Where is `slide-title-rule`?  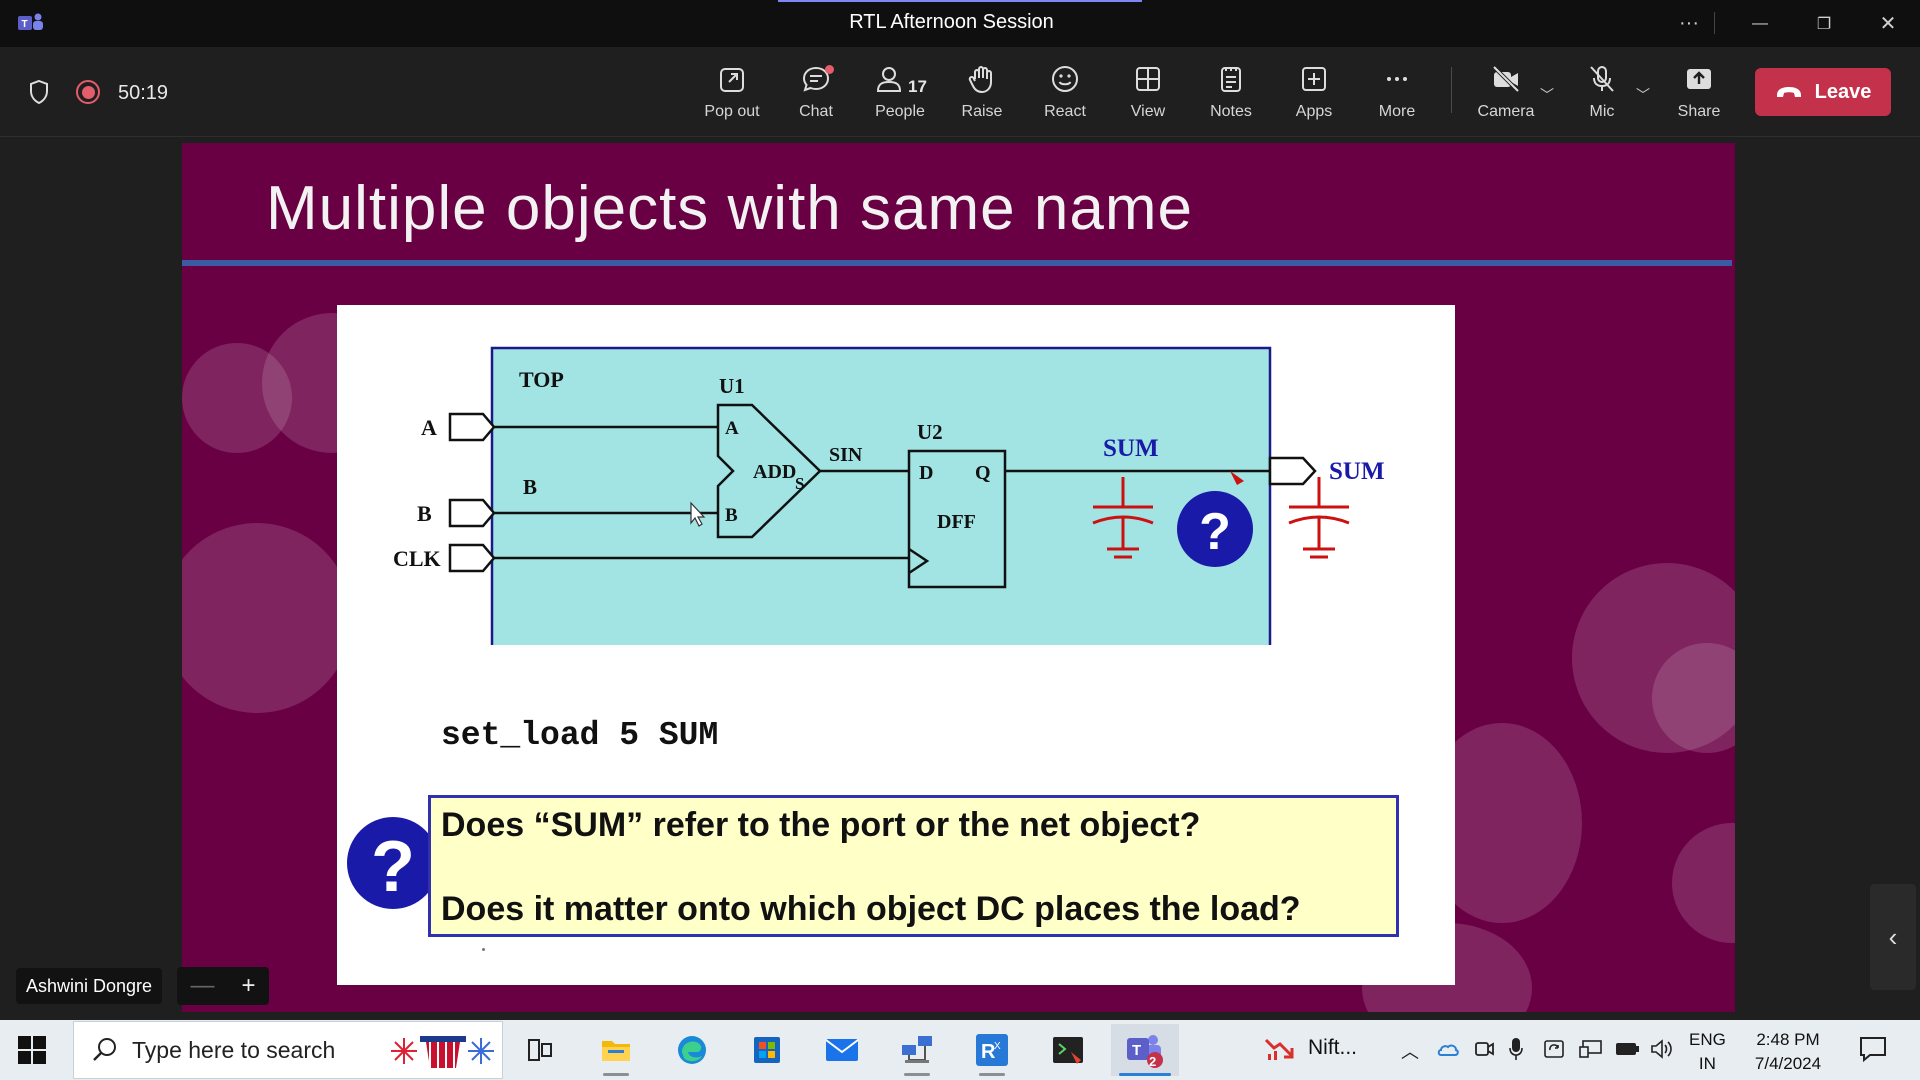 slide-title-rule is located at coordinates (957, 263).